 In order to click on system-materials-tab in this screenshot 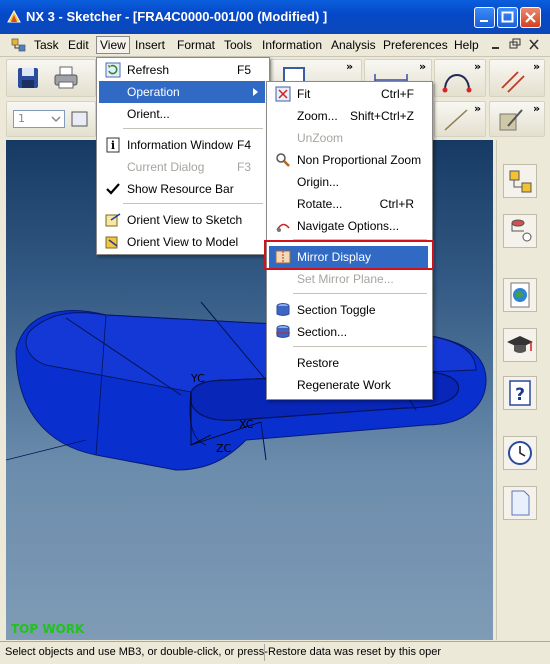, I will do `click(520, 503)`.